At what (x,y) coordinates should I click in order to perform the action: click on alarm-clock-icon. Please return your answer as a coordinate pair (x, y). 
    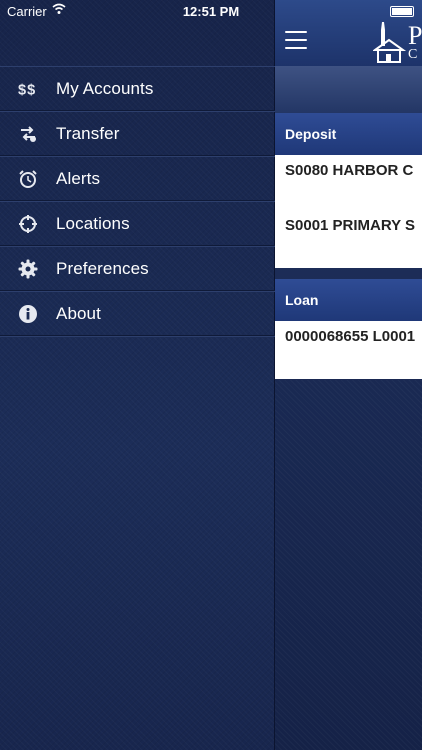
    Looking at the image, I should click on (28, 179).